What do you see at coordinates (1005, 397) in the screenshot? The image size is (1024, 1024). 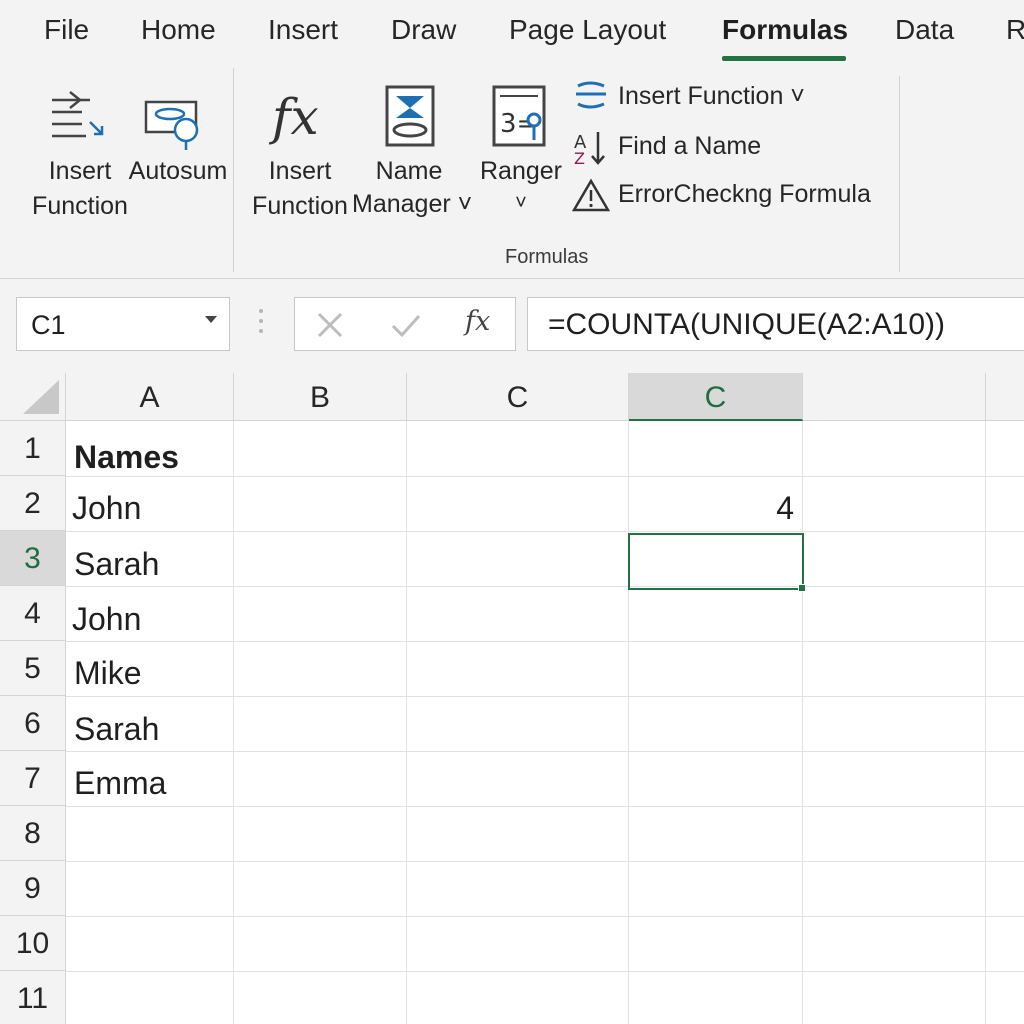 I see `column-header-f` at bounding box center [1005, 397].